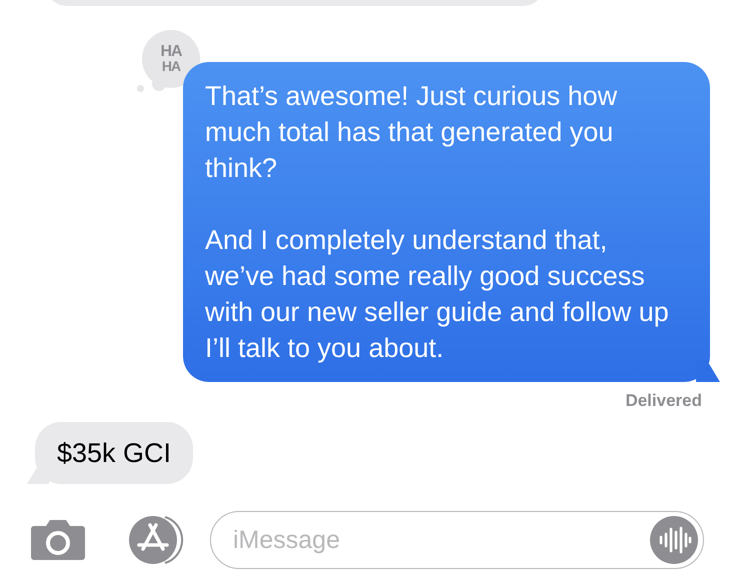 The width and height of the screenshot is (739, 580). I want to click on message-input-field: iMessage, so click(457, 540).